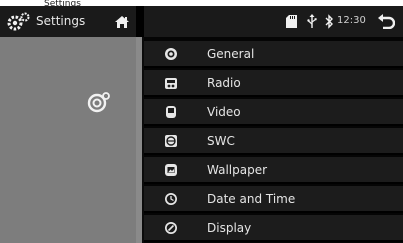  I want to click on settings-large-icon, so click(98, 102).